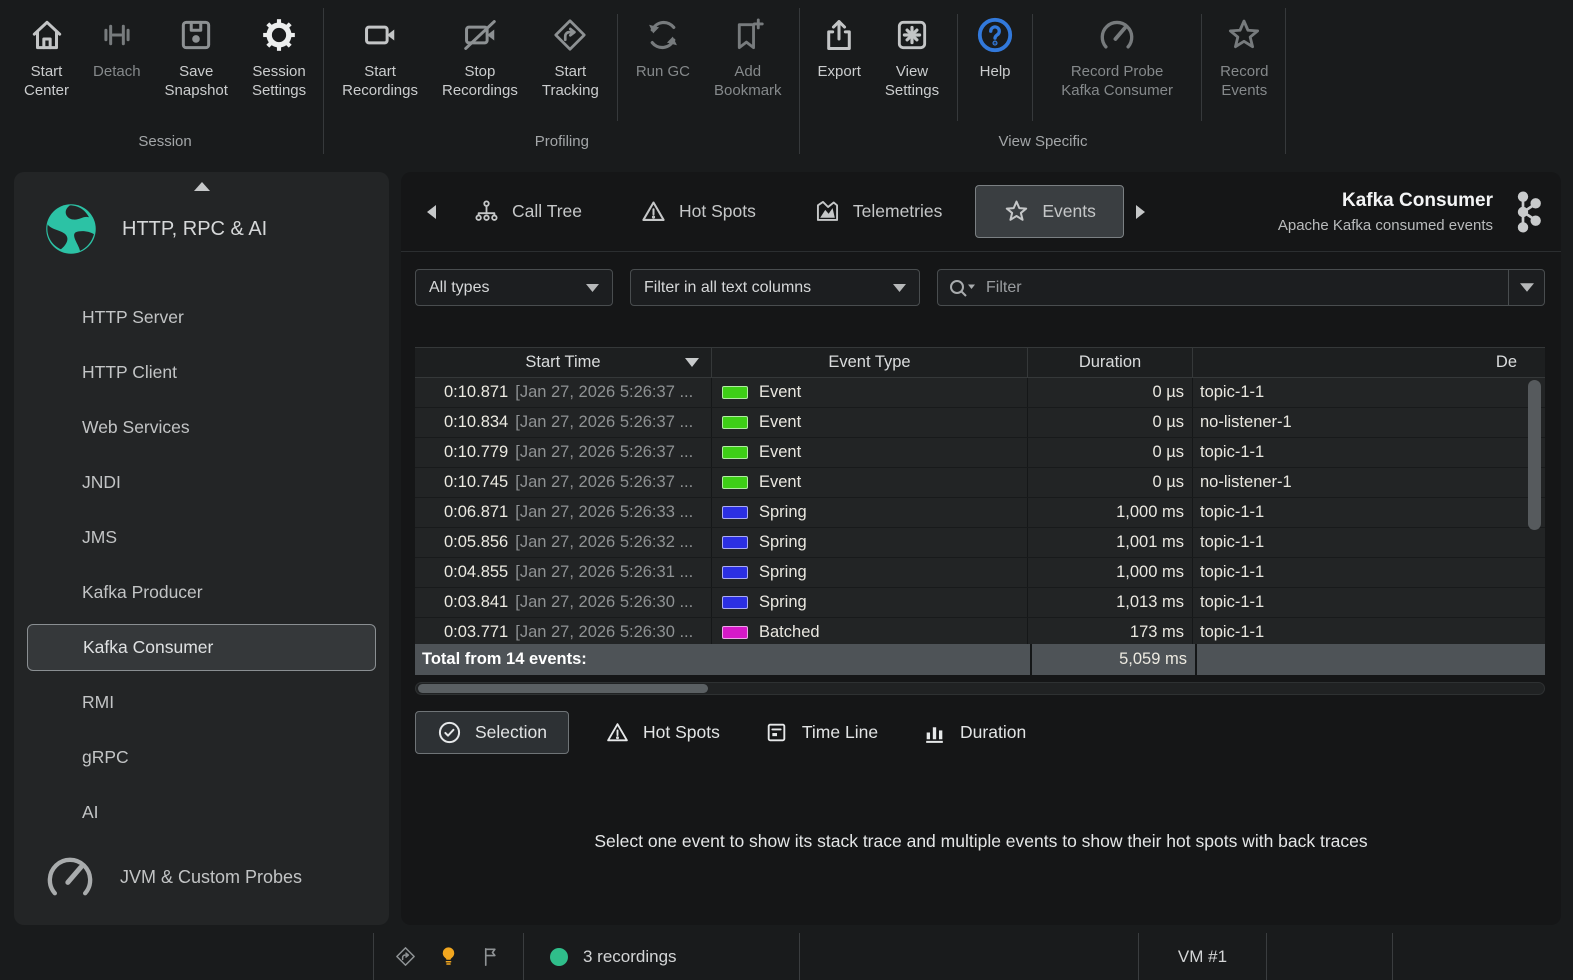  I want to click on detail-tab-hot-spots: Hot Spots, so click(662, 732).